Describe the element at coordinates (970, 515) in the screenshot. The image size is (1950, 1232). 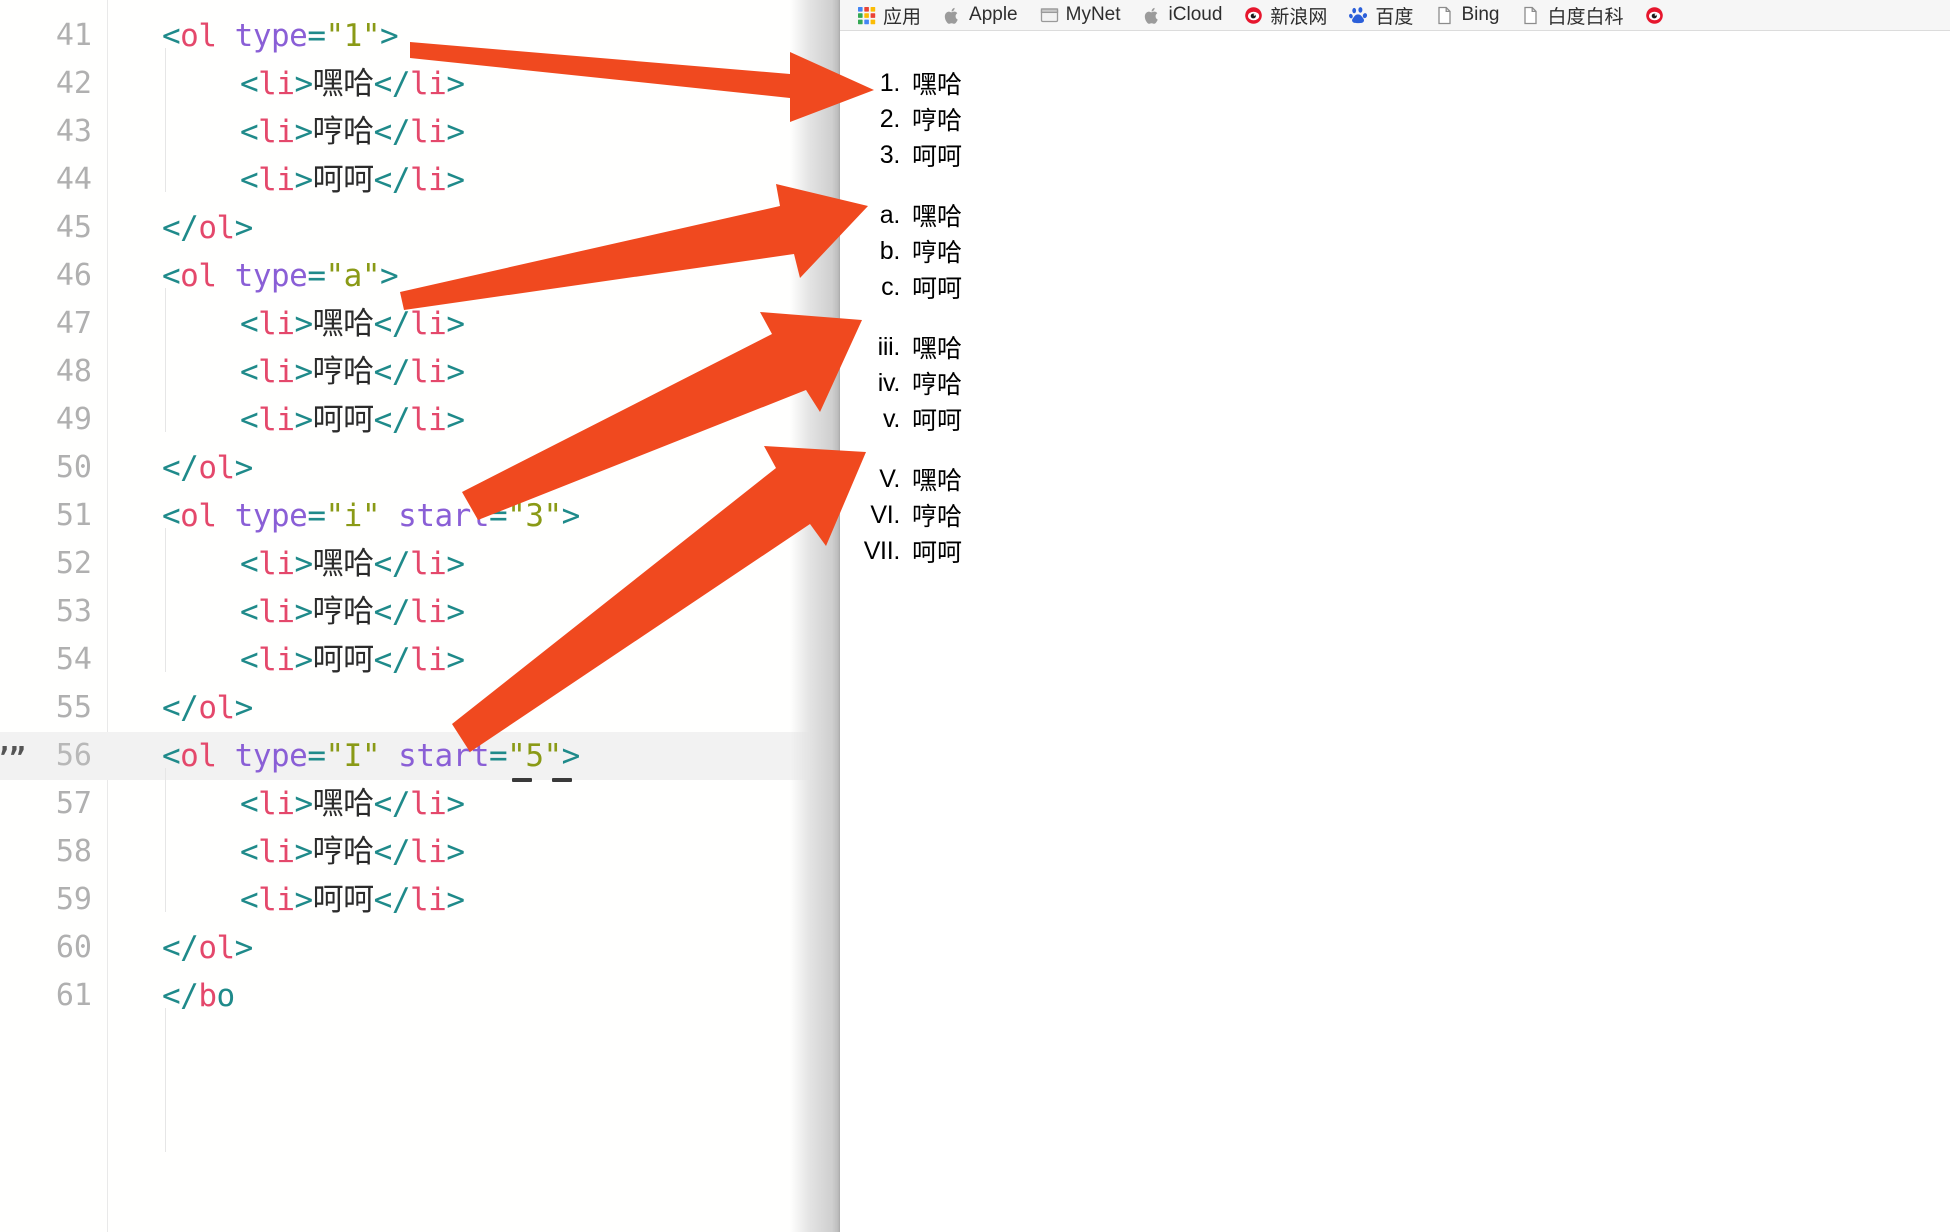
I see `list-item: VI. 哼哈` at that location.